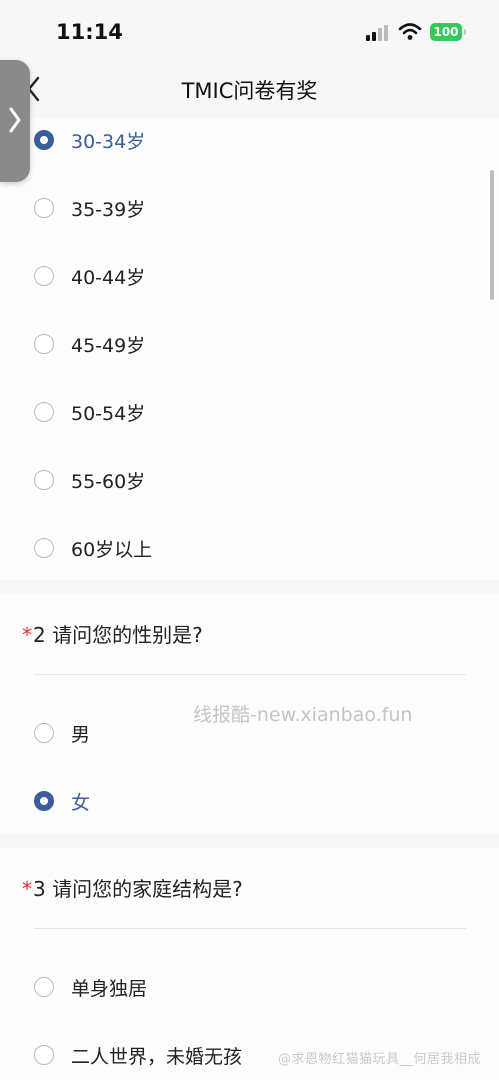 Image resolution: width=499 pixels, height=1080 pixels. What do you see at coordinates (249, 142) in the screenshot?
I see `radio-option: 30-34岁` at bounding box center [249, 142].